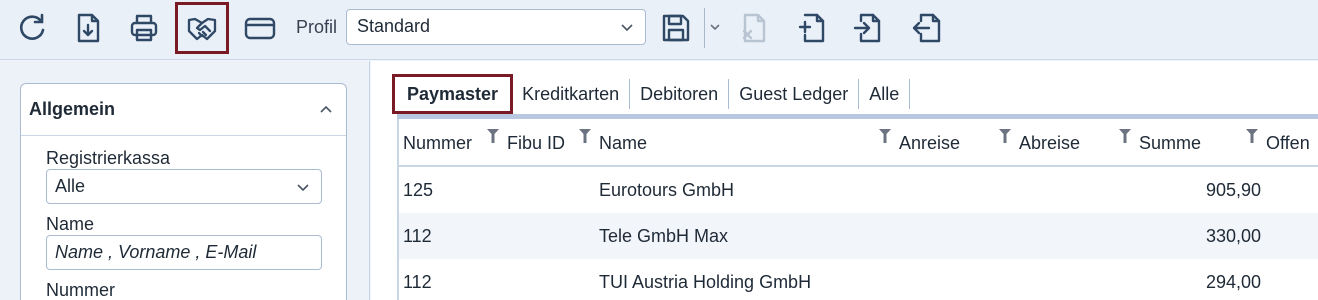  I want to click on profil-value: Standard, so click(394, 26).